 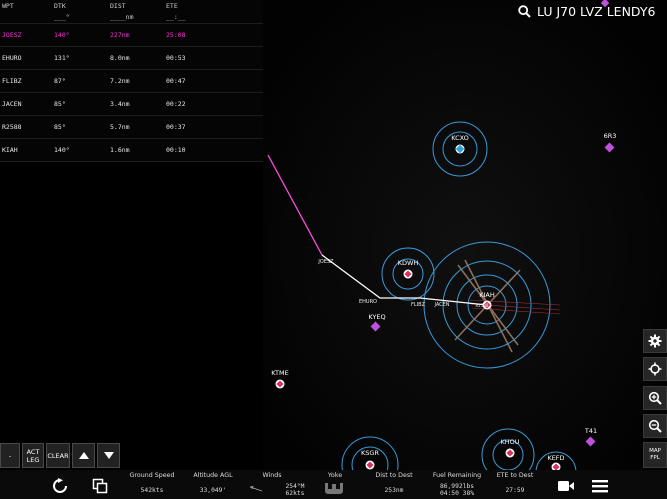 What do you see at coordinates (12, 35) in the screenshot?
I see `flight-plan-cell-wpt: JOESZ` at bounding box center [12, 35].